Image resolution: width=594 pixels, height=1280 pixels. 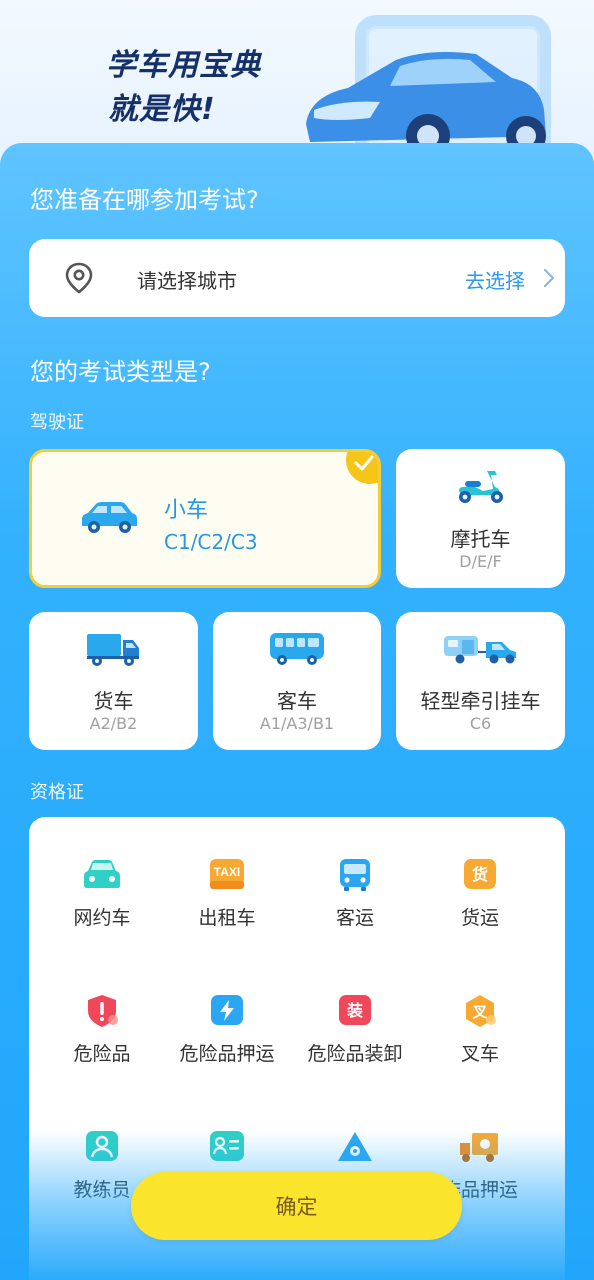 What do you see at coordinates (227, 1054) in the screenshot?
I see `qual-label: 危险品押运` at bounding box center [227, 1054].